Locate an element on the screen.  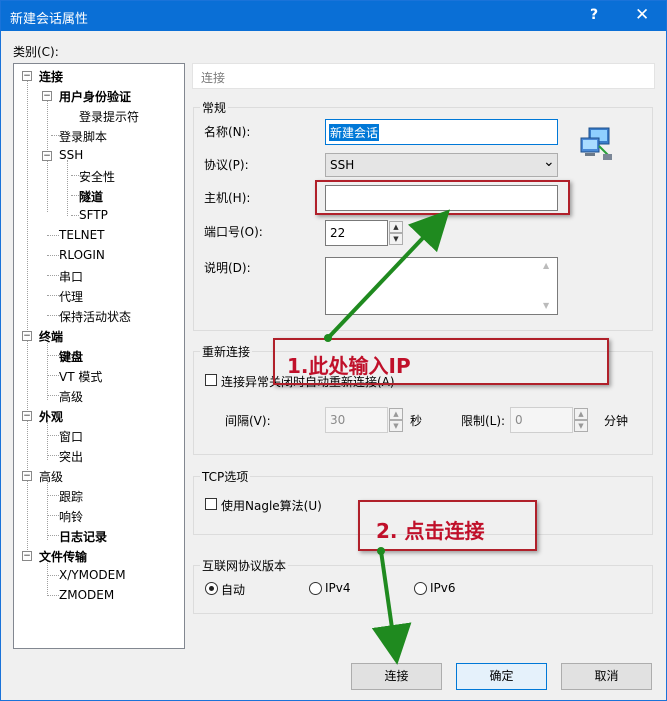
annotation-arrows is located at coordinates (387, 437).